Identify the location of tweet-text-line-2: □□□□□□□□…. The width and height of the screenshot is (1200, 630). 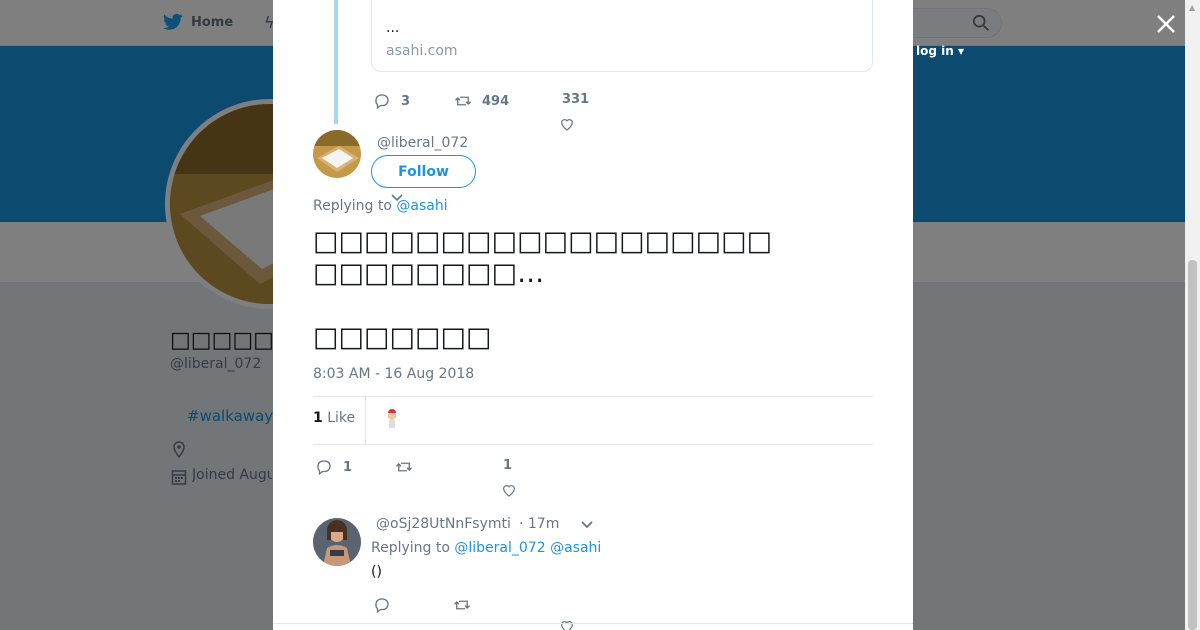
(429, 273).